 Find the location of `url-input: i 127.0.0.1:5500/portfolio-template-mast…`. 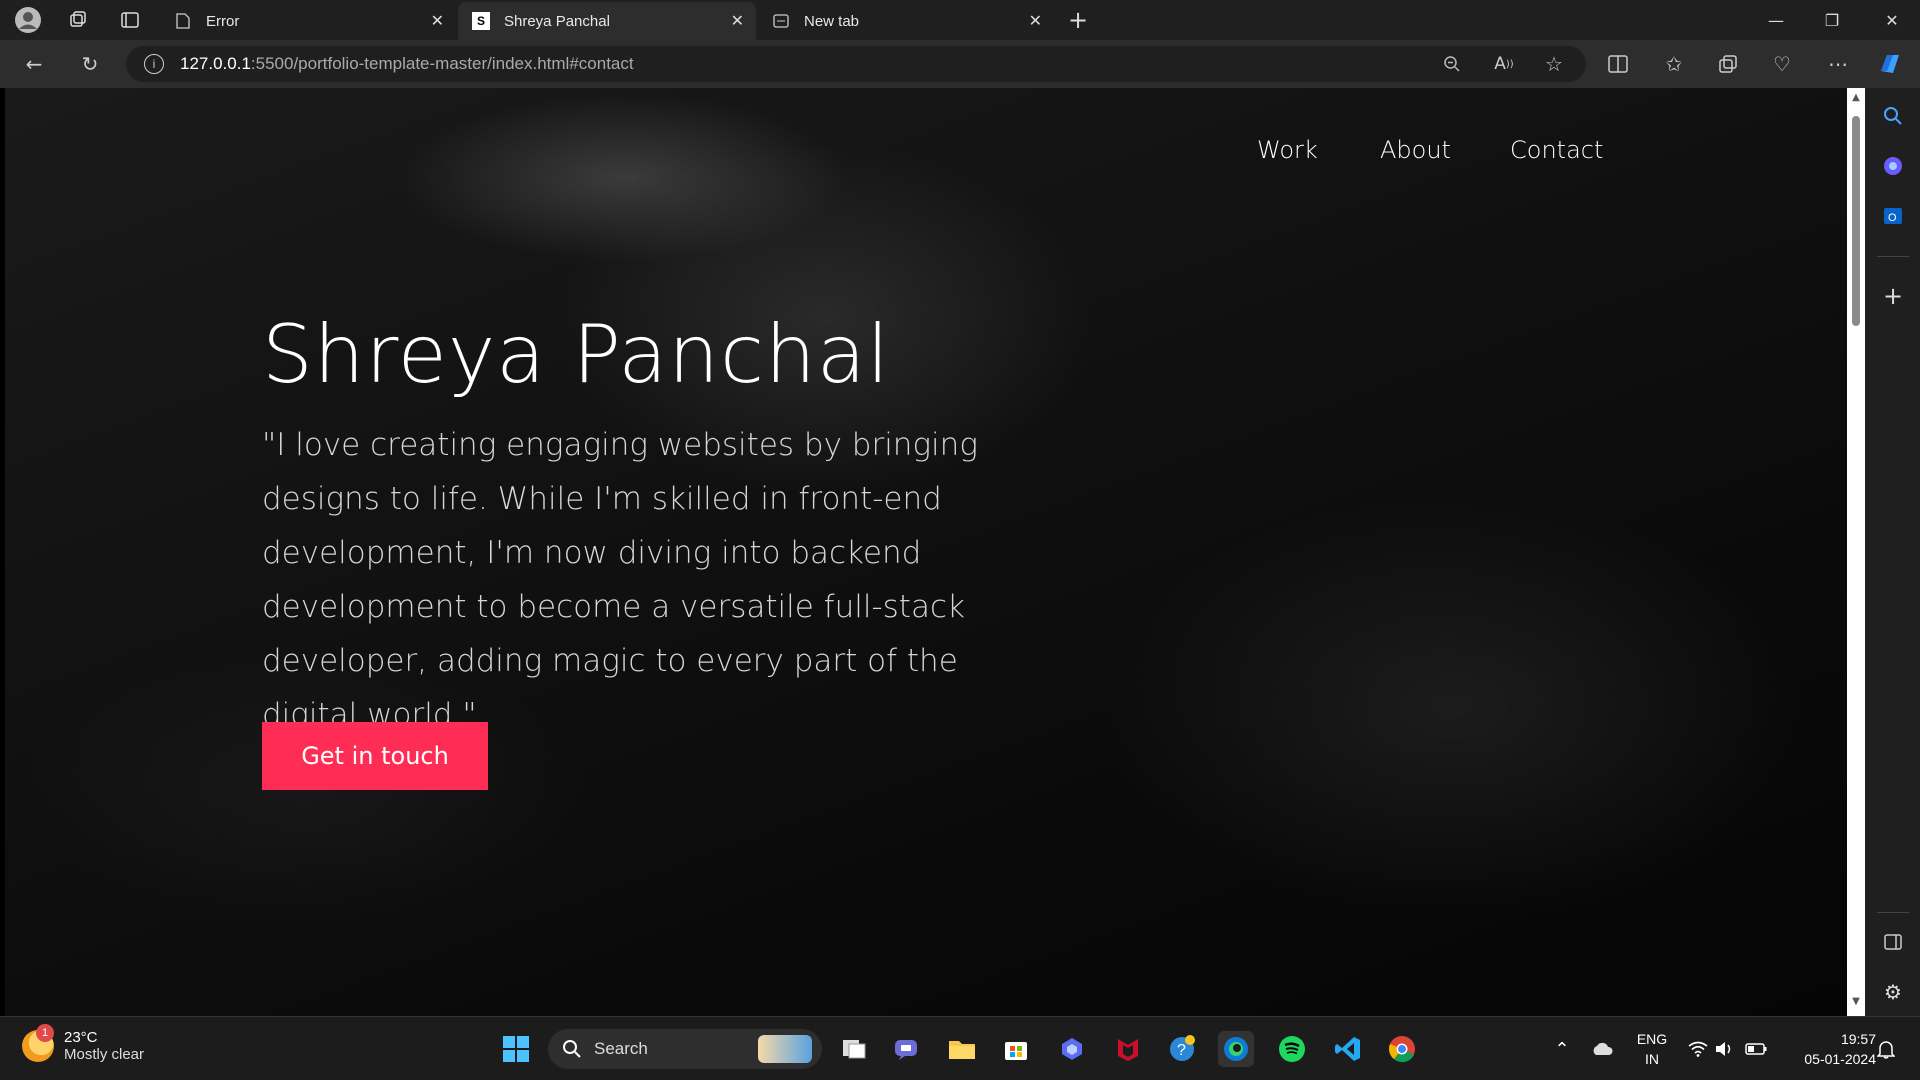

url-input: i 127.0.0.1:5500/portfolio-template-mast… is located at coordinates (856, 64).